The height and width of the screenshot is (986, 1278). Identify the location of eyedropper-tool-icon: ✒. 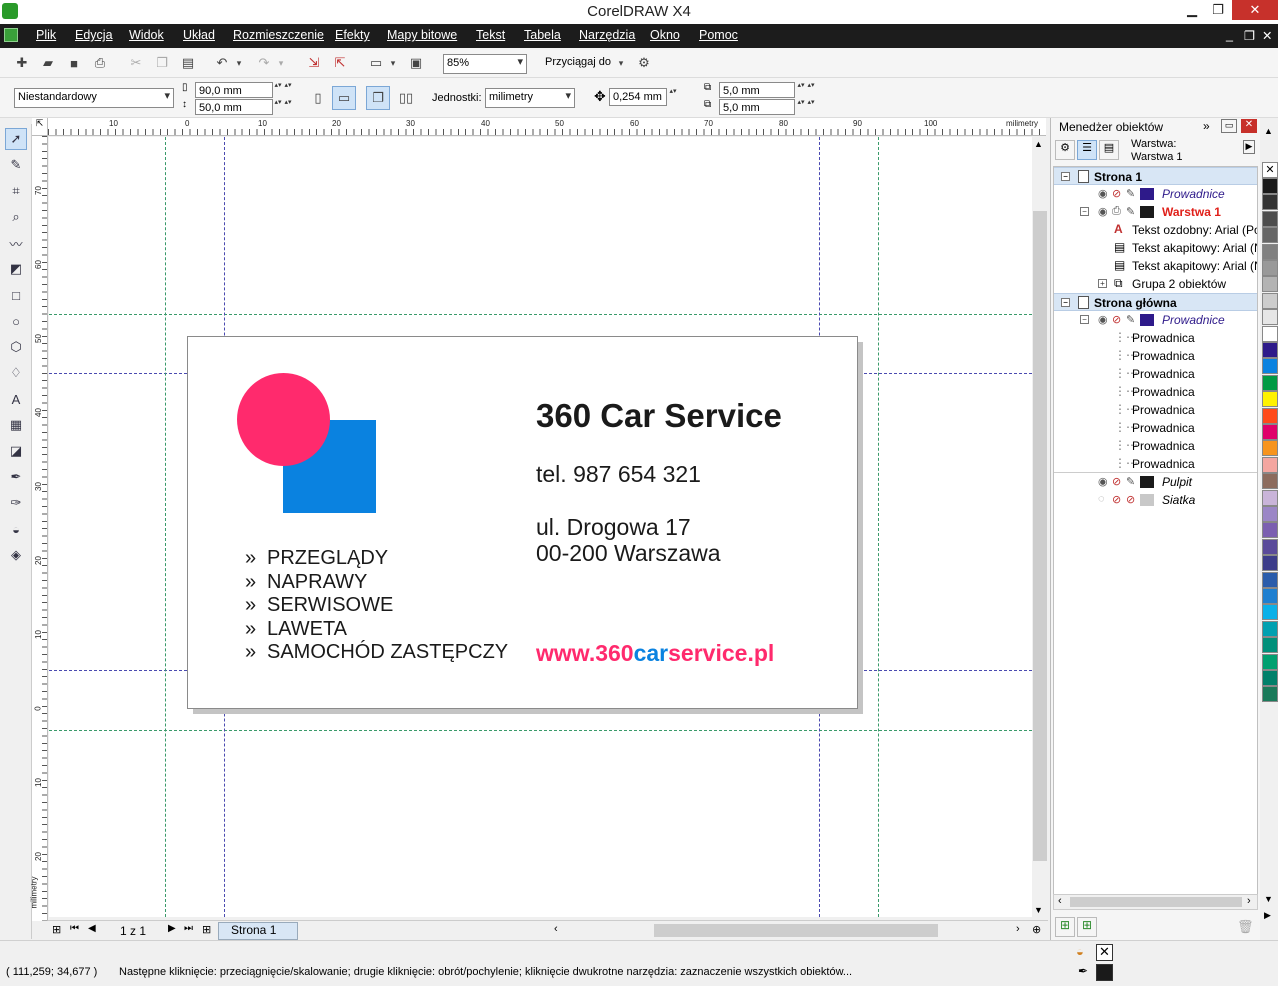
(16, 477).